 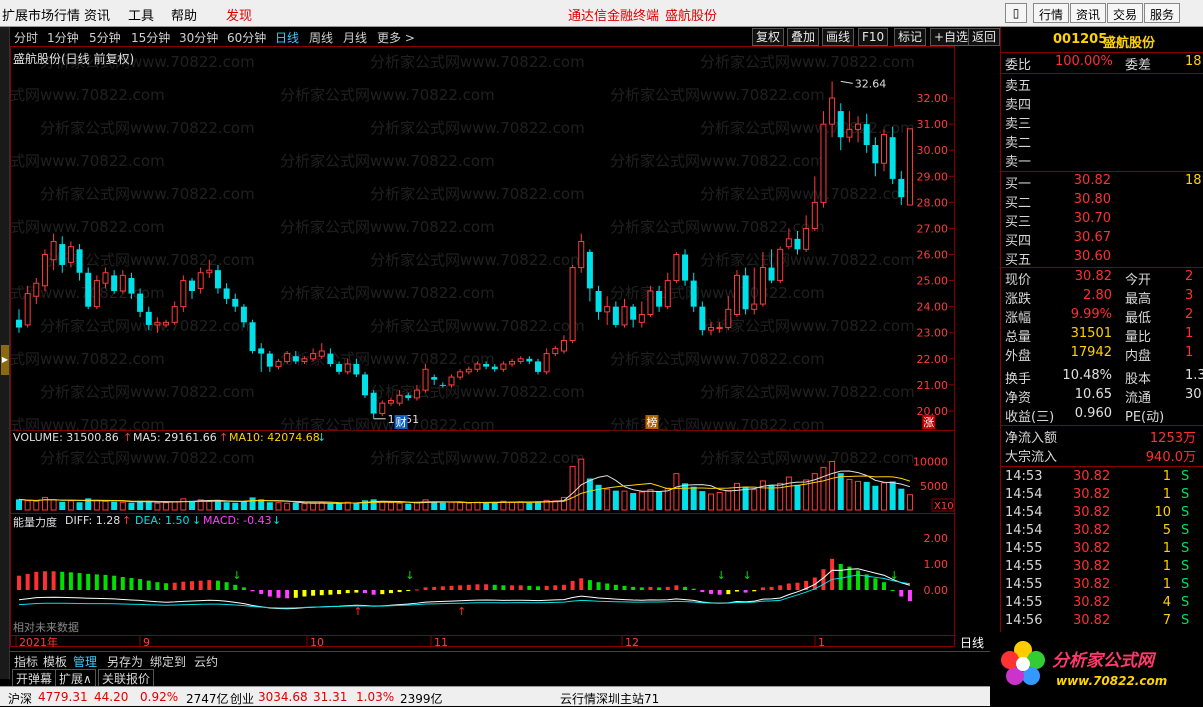 What do you see at coordinates (355, 37) in the screenshot?
I see `period-monthly: 月线` at bounding box center [355, 37].